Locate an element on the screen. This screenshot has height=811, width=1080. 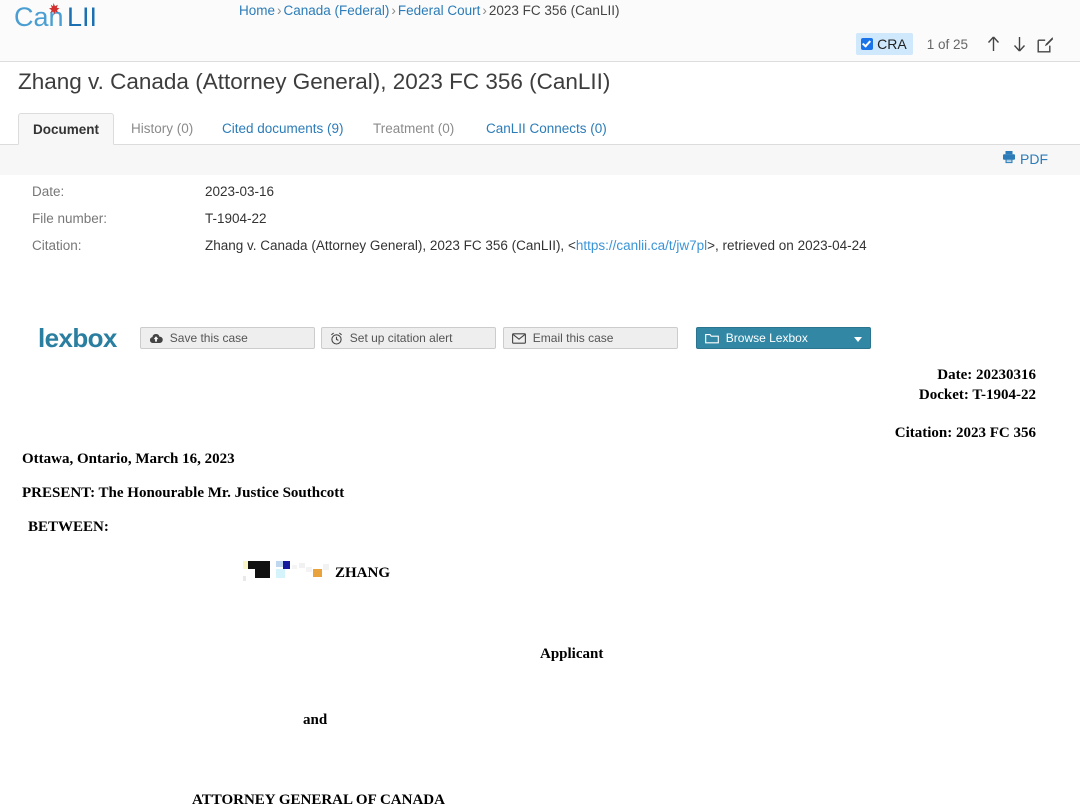
tab-cited-documents: Cited documents (9) is located at coordinates (283, 129).